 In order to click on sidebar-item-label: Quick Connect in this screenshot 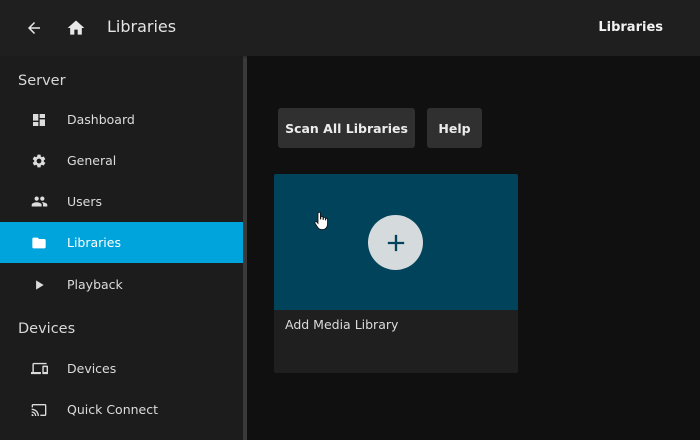, I will do `click(113, 409)`.